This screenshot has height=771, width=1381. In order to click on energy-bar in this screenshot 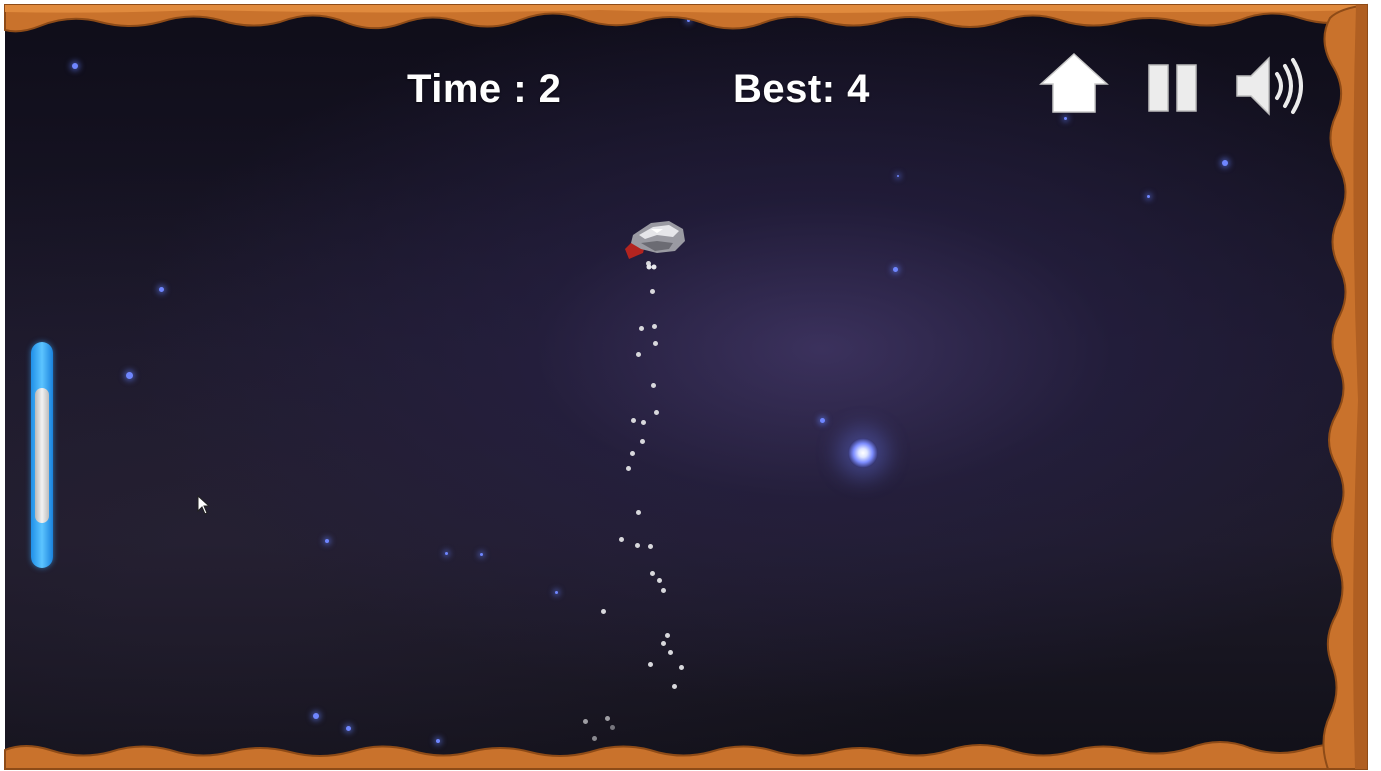, I will do `click(42, 455)`.